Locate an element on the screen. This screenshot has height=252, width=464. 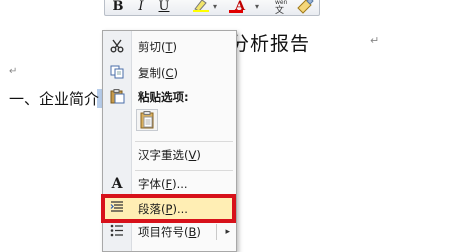
bullets-icon is located at coordinates (117, 232).